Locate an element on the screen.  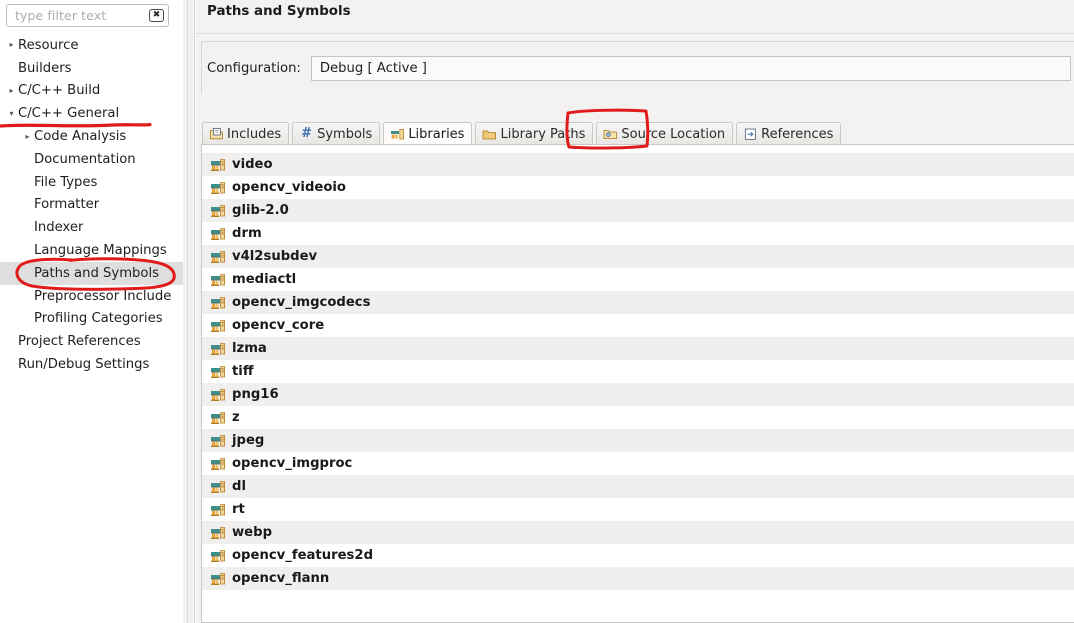
tree-item-indexer: Indexer is located at coordinates (91, 227).